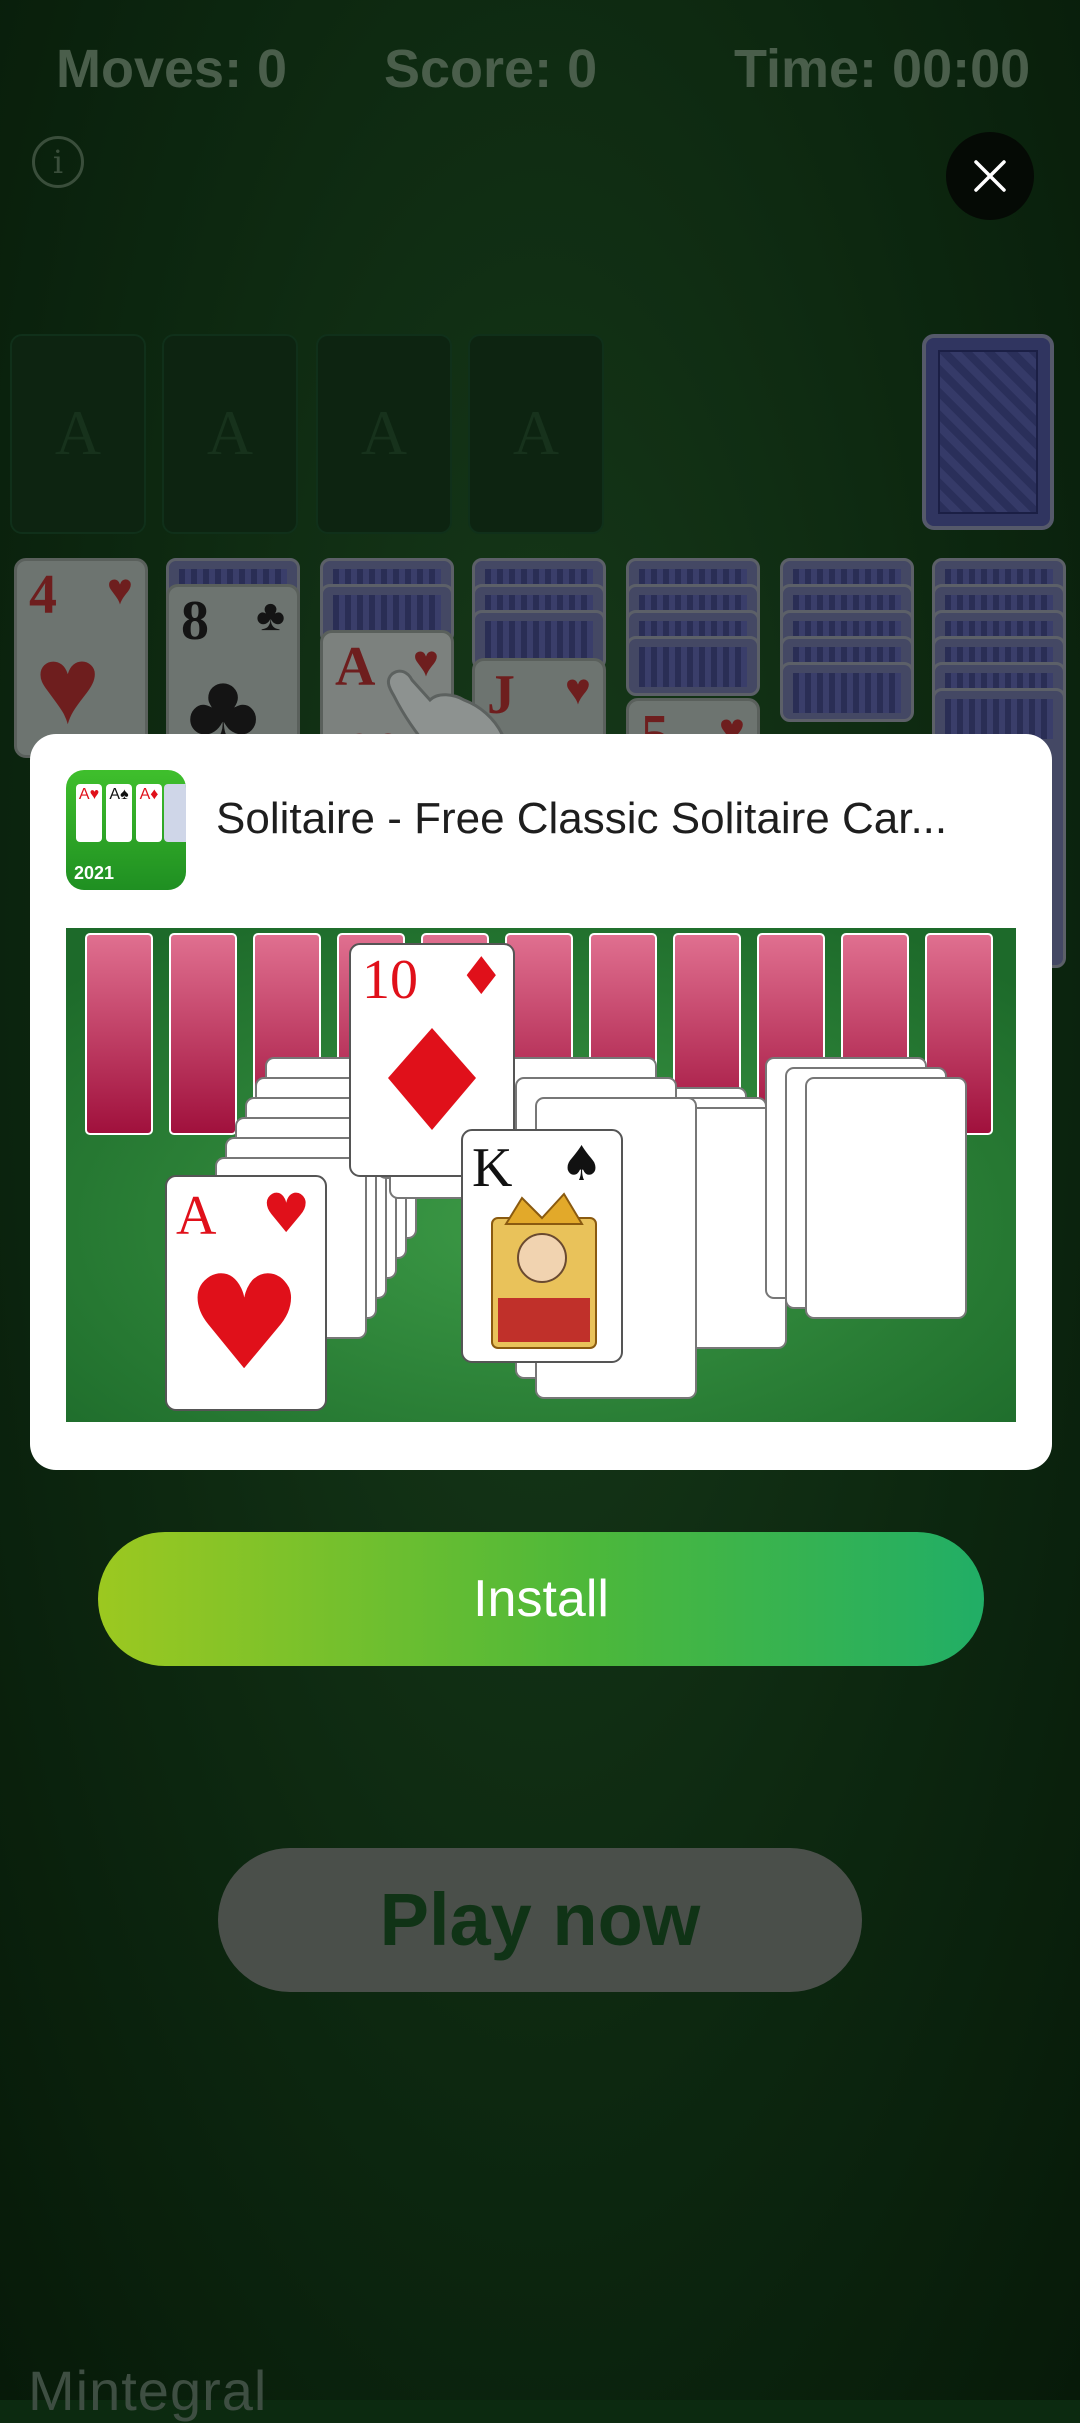 Image resolution: width=1080 pixels, height=2423 pixels. I want to click on banner-card-ace-rank: A, so click(196, 1216).